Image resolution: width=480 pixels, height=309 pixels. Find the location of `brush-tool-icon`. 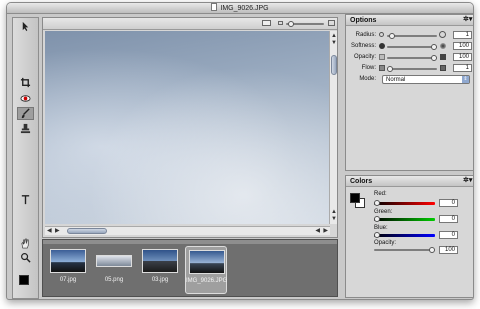

brush-tool-icon is located at coordinates (25, 113).